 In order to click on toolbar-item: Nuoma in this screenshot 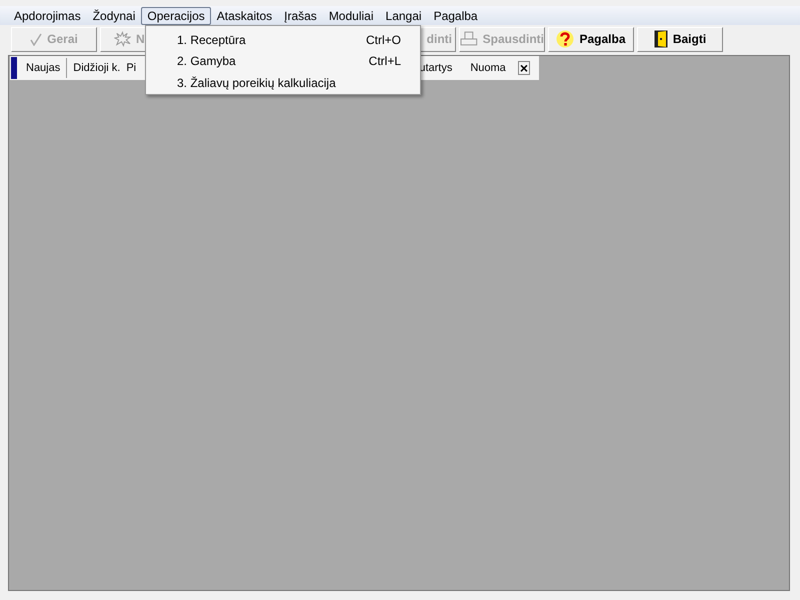, I will do `click(485, 68)`.